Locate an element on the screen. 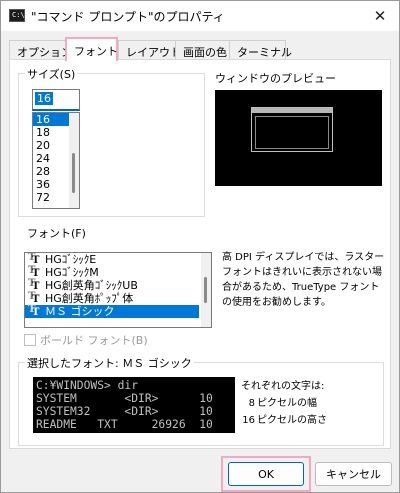 This screenshot has width=400, height=493. tab-terminal: ターミナル is located at coordinates (260, 50).